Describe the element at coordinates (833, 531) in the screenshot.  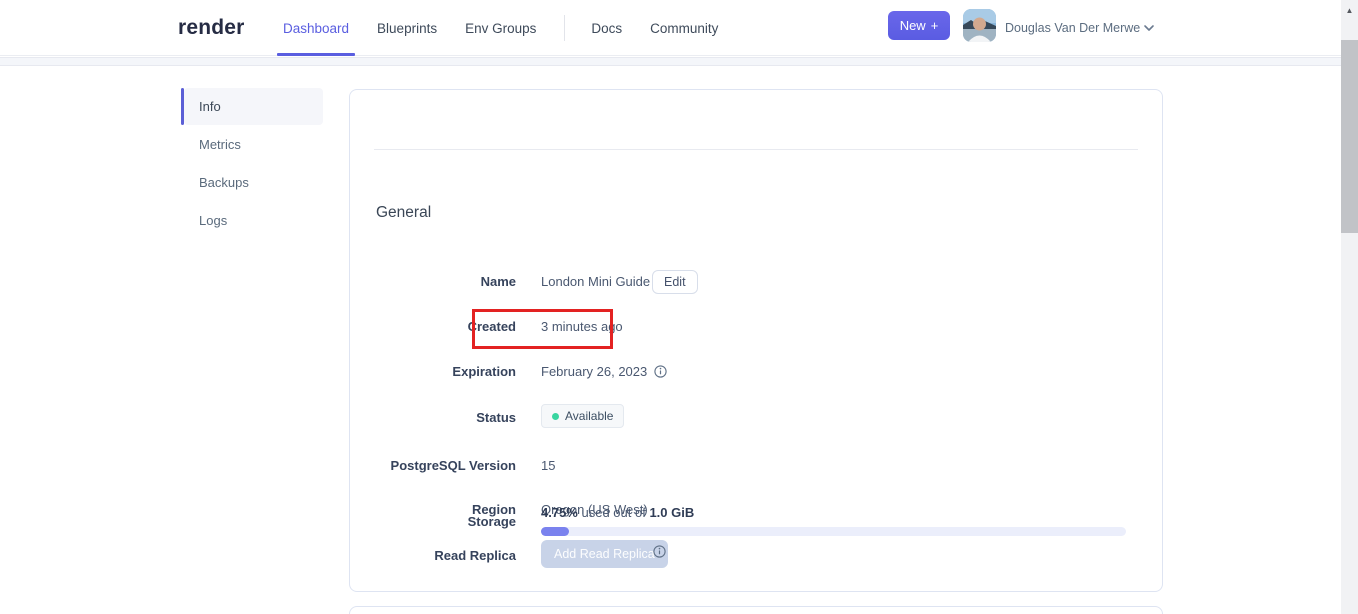
I see `storage-progress-track` at that location.